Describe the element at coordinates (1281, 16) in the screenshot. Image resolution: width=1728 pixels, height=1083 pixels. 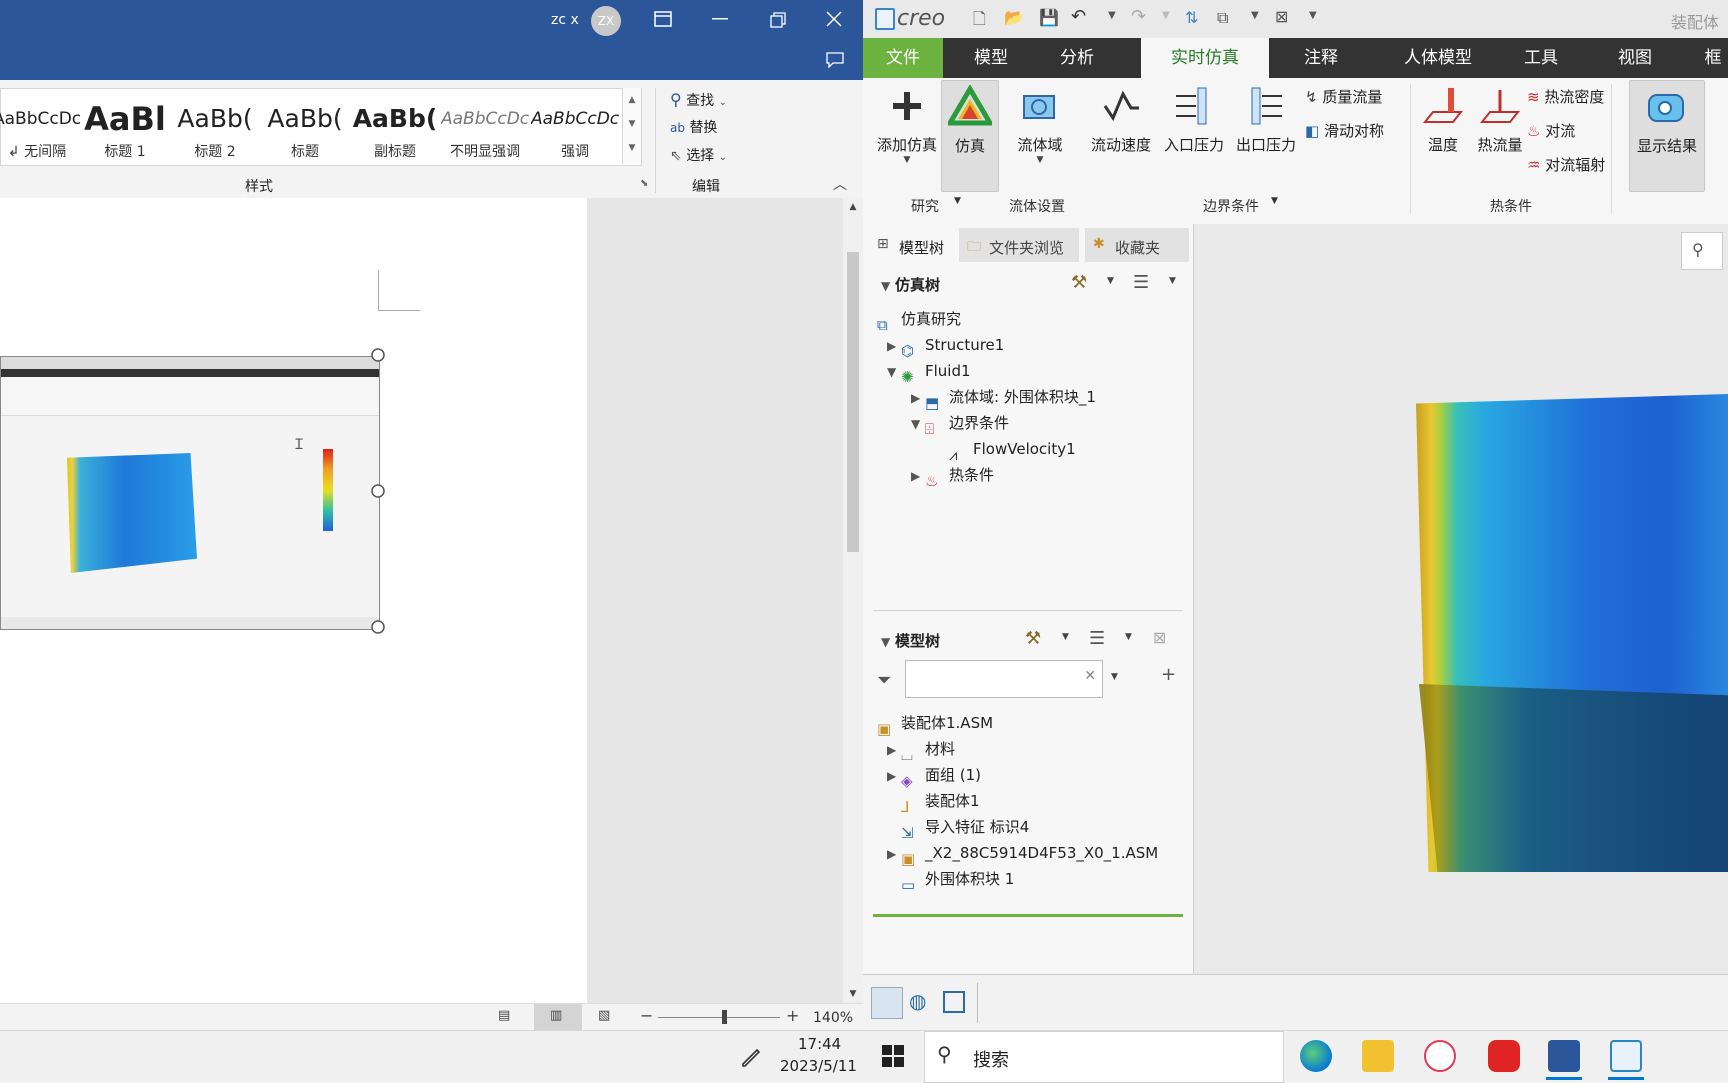
I see `close-window-icon: ⊠` at that location.